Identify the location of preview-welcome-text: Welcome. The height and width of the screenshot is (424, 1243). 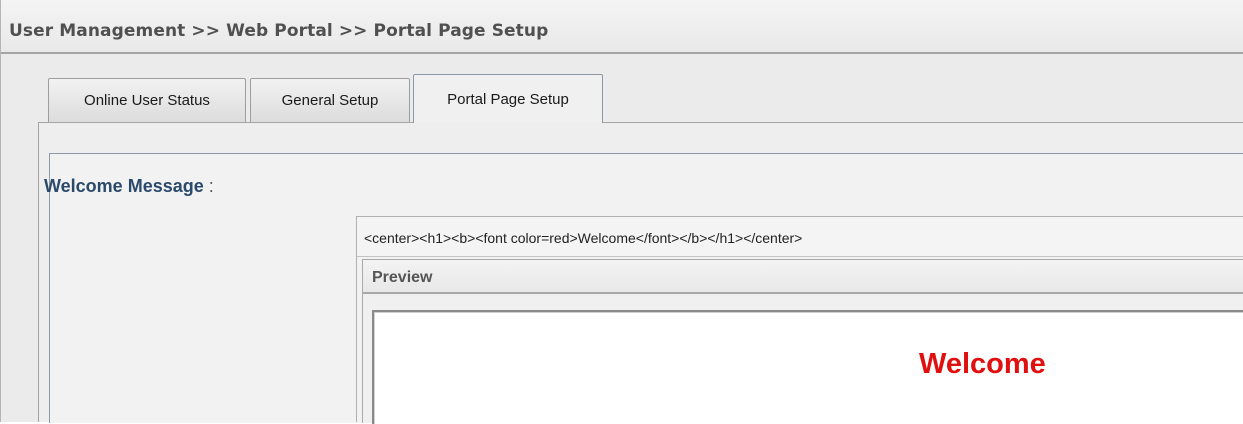
(982, 364).